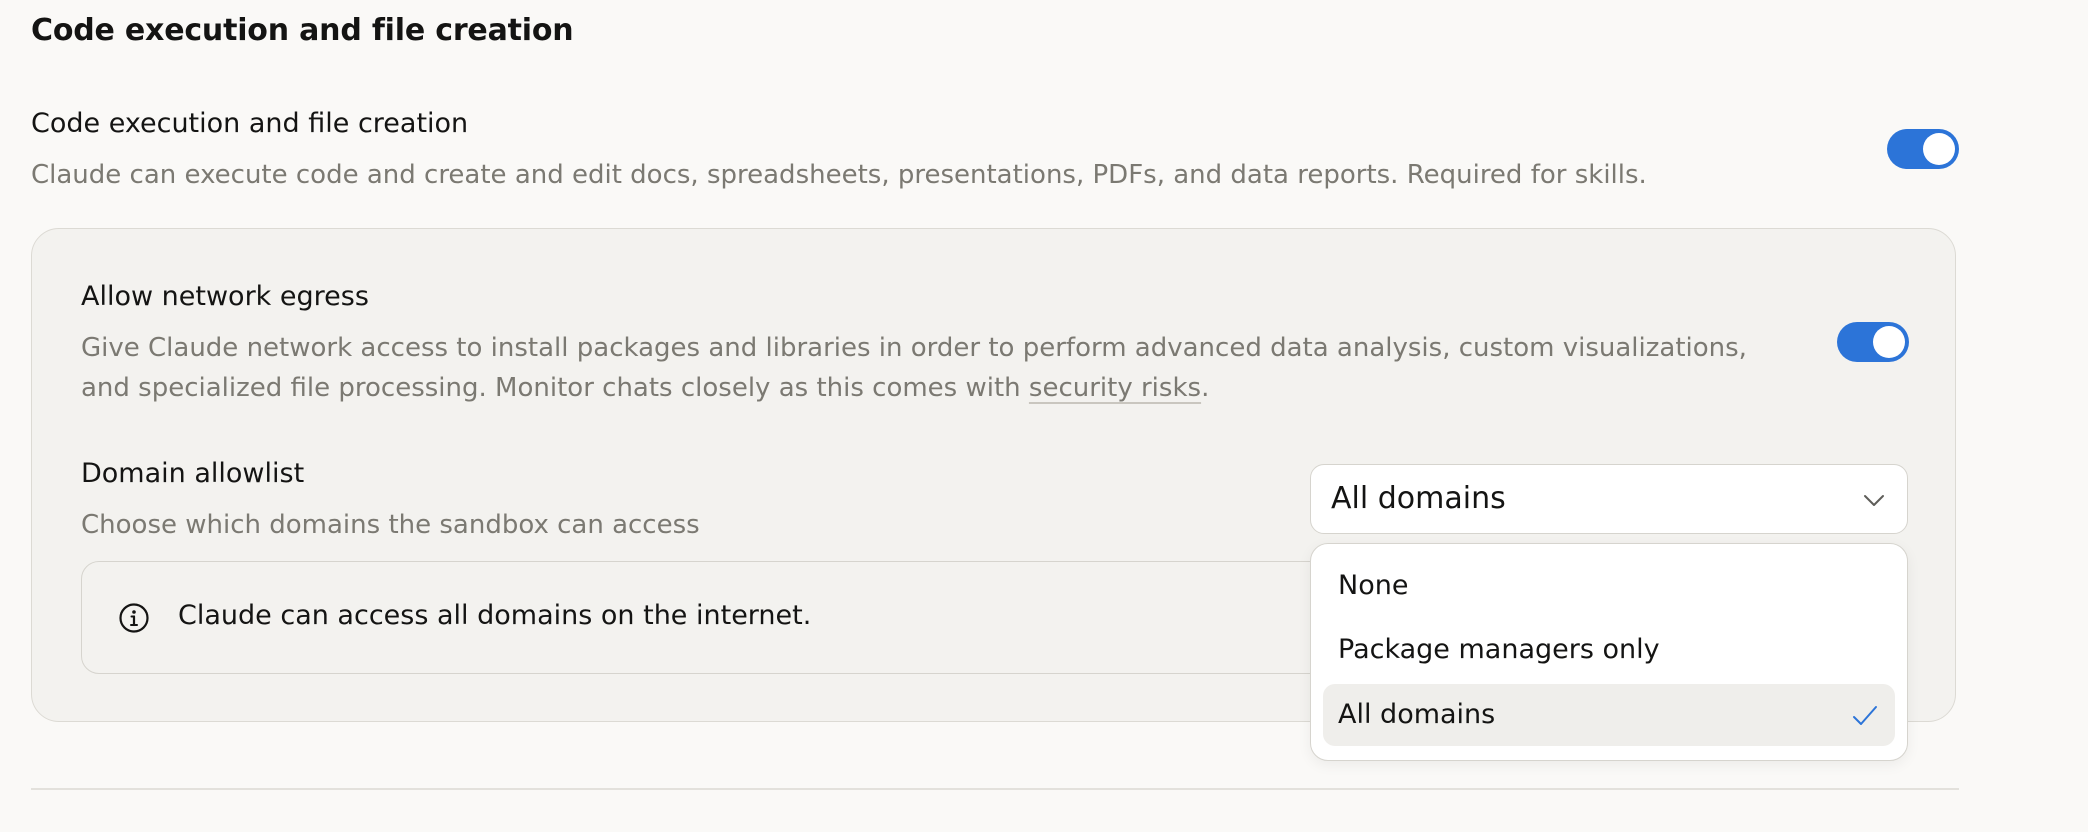  I want to click on security-risks-link: security risks, so click(1115, 388).